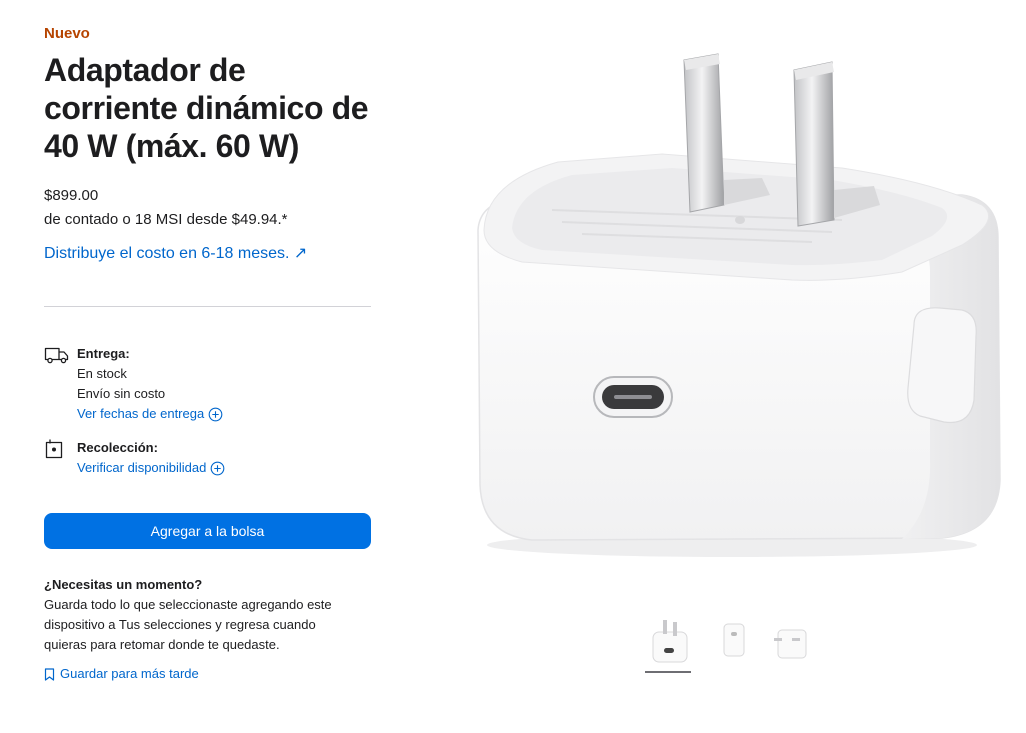  What do you see at coordinates (207, 531) in the screenshot?
I see `add-to-bag-button: Agregar a la bolsa` at bounding box center [207, 531].